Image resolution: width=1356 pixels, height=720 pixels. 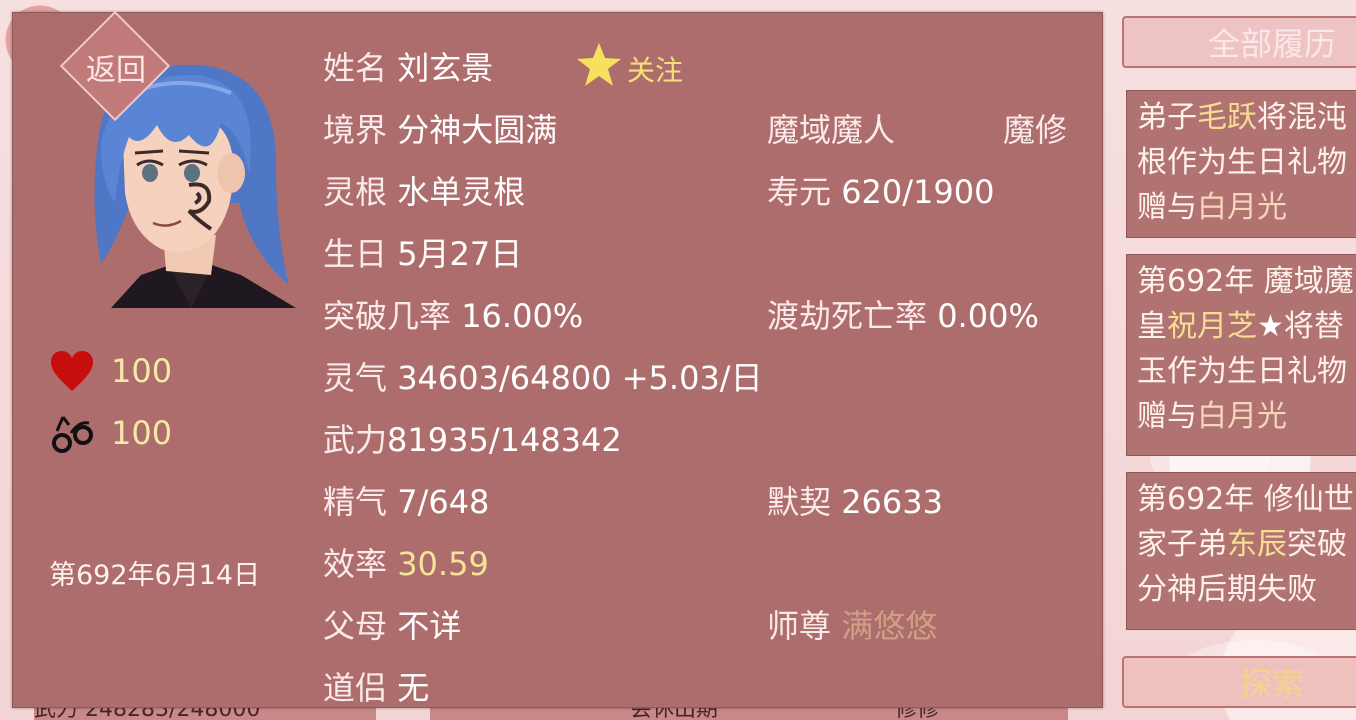 What do you see at coordinates (116, 70) in the screenshot?
I see `back-button-label: 返回` at bounding box center [116, 70].